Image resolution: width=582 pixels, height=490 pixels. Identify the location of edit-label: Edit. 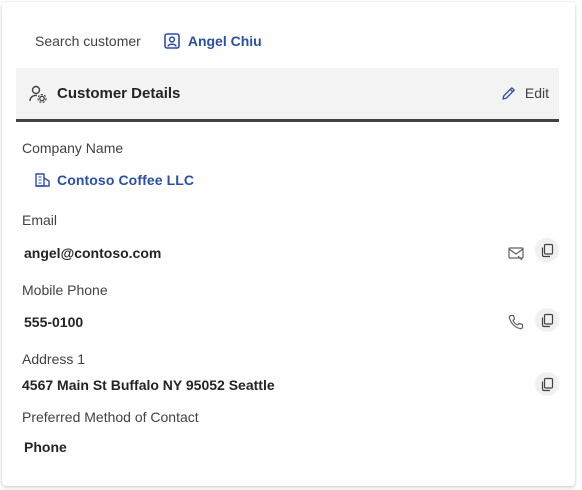
(536, 93).